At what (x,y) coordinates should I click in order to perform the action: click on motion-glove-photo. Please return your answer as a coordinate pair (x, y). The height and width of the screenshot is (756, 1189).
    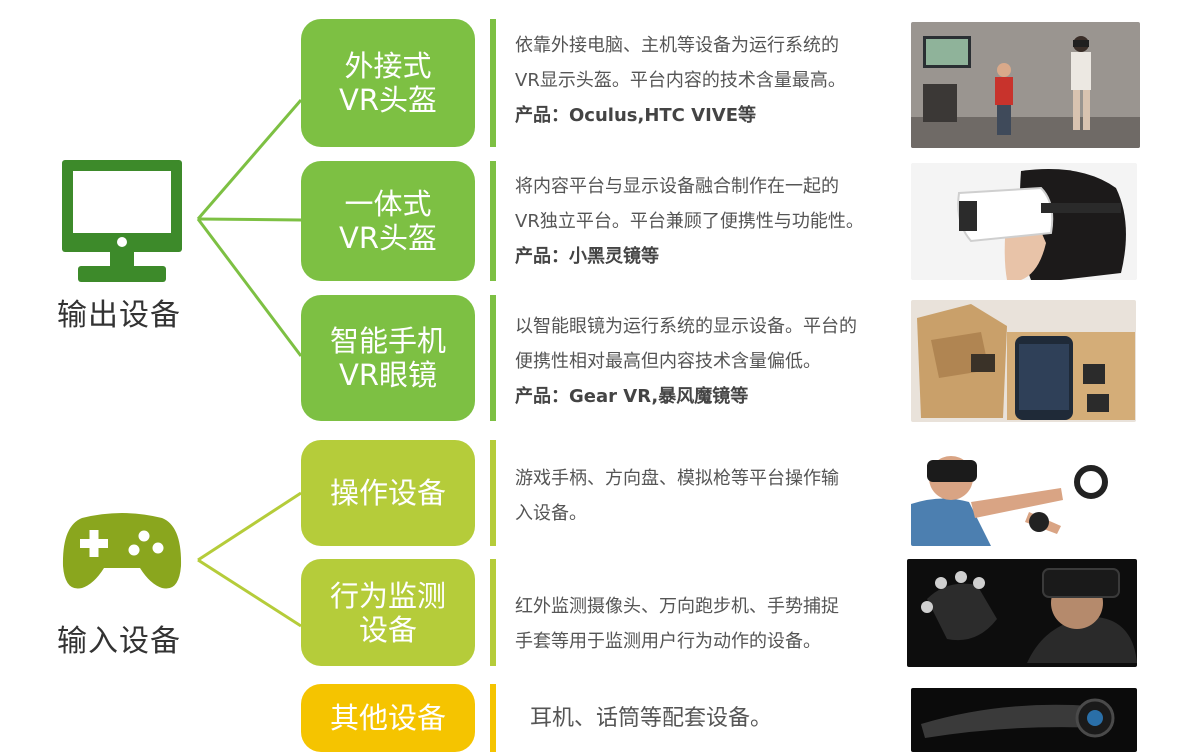
    Looking at the image, I should click on (1022, 613).